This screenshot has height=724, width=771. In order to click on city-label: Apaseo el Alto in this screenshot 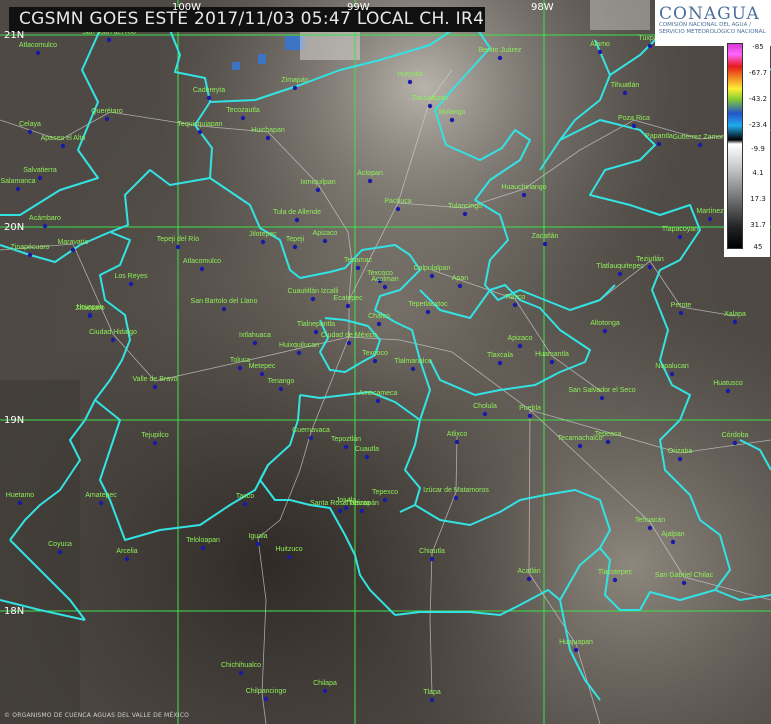, I will do `click(63, 138)`.